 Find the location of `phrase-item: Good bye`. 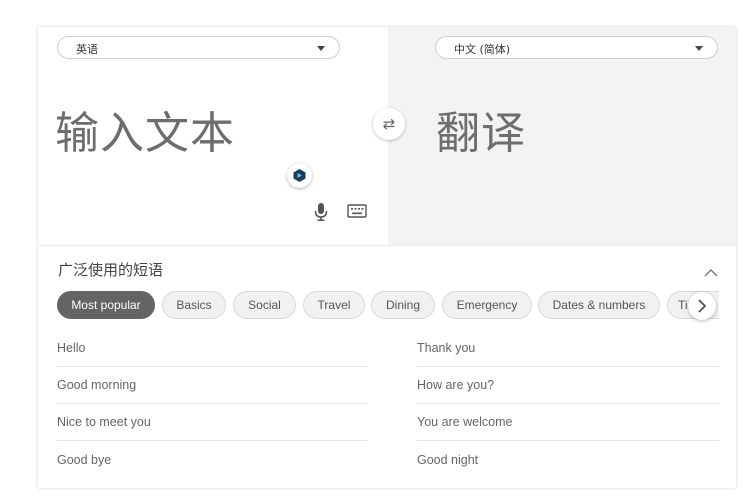

phrase-item: Good bye is located at coordinates (212, 460).